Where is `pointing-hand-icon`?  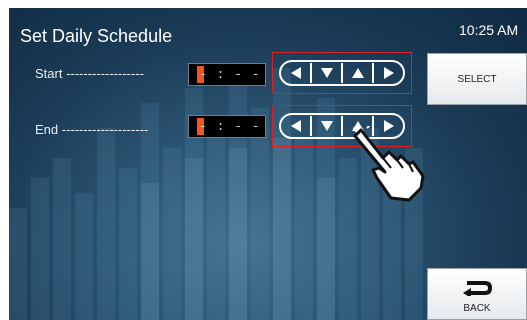 pointing-hand-icon is located at coordinates (389, 164).